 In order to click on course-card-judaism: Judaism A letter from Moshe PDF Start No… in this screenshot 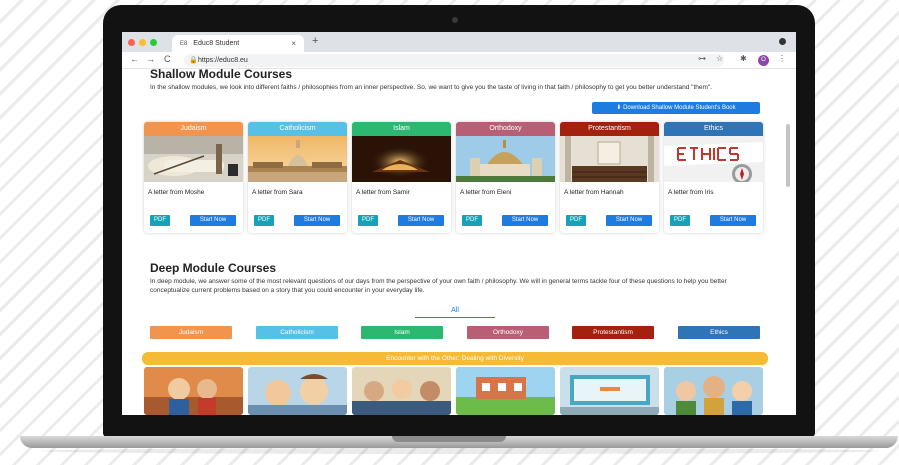, I will do `click(193, 177)`.